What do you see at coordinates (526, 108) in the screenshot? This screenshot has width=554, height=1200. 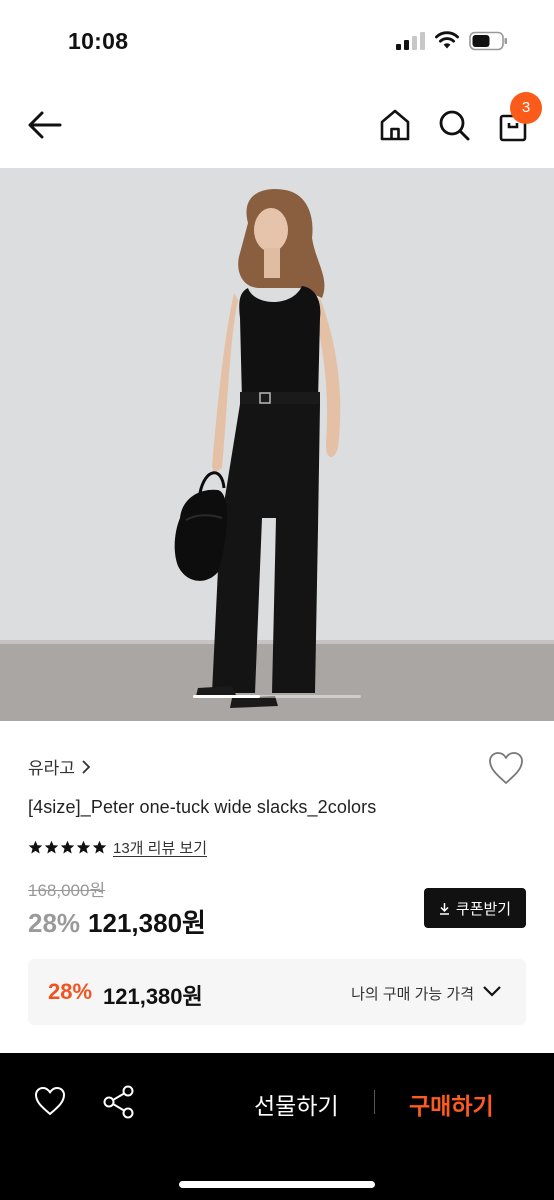 I see `cart-count-badge: 3` at bounding box center [526, 108].